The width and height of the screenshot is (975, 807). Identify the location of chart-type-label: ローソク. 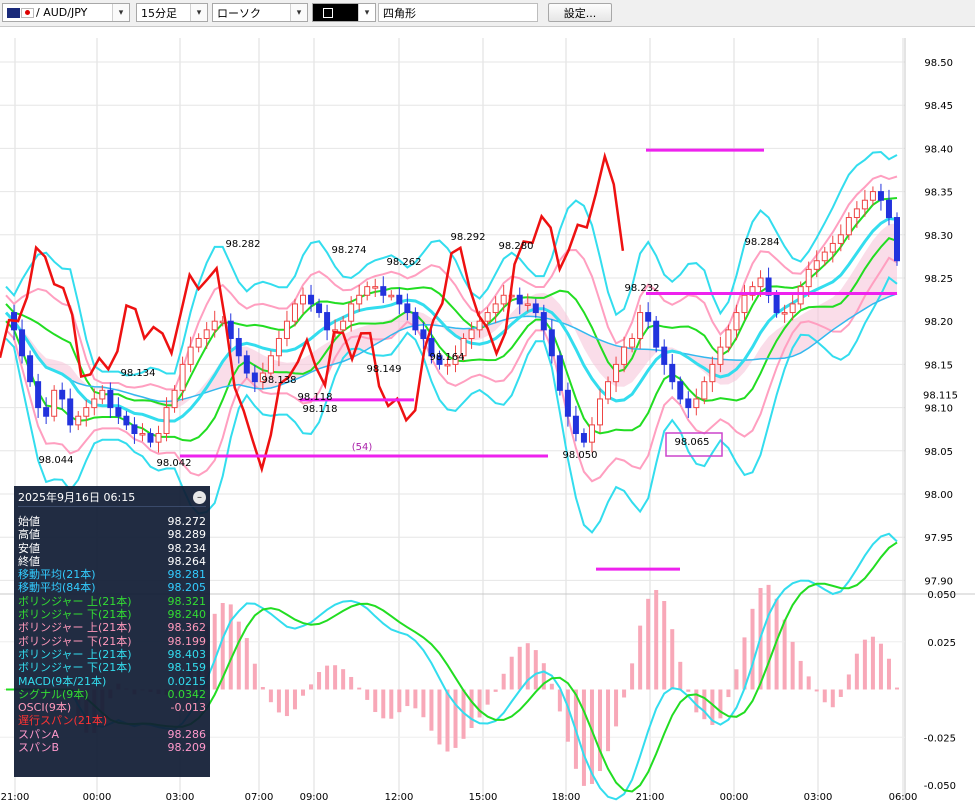
(239, 13).